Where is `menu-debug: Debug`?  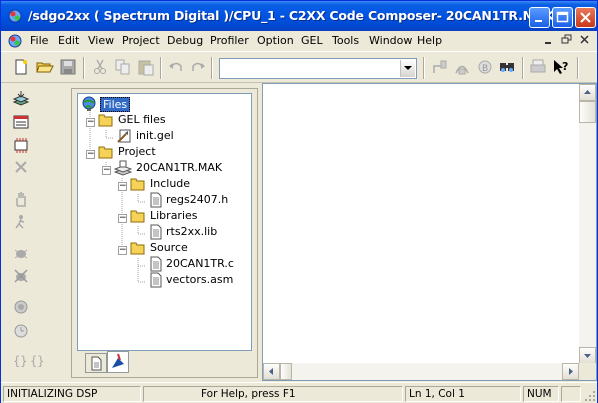
menu-debug: Debug is located at coordinates (185, 40).